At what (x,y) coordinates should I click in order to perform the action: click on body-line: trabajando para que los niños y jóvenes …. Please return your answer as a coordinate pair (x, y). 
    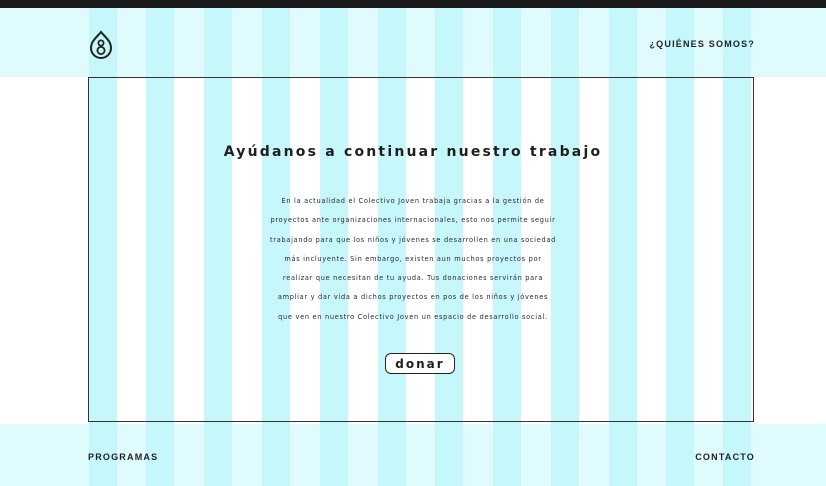
    Looking at the image, I should click on (413, 239).